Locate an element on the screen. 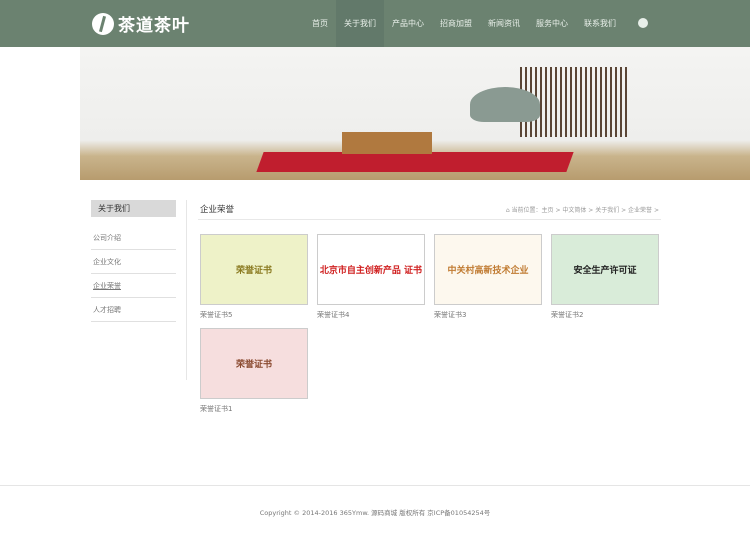  page-title: 企业荣誉 is located at coordinates (217, 210).